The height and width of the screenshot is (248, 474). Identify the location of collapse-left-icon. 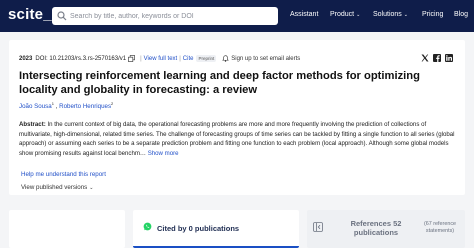
(318, 227).